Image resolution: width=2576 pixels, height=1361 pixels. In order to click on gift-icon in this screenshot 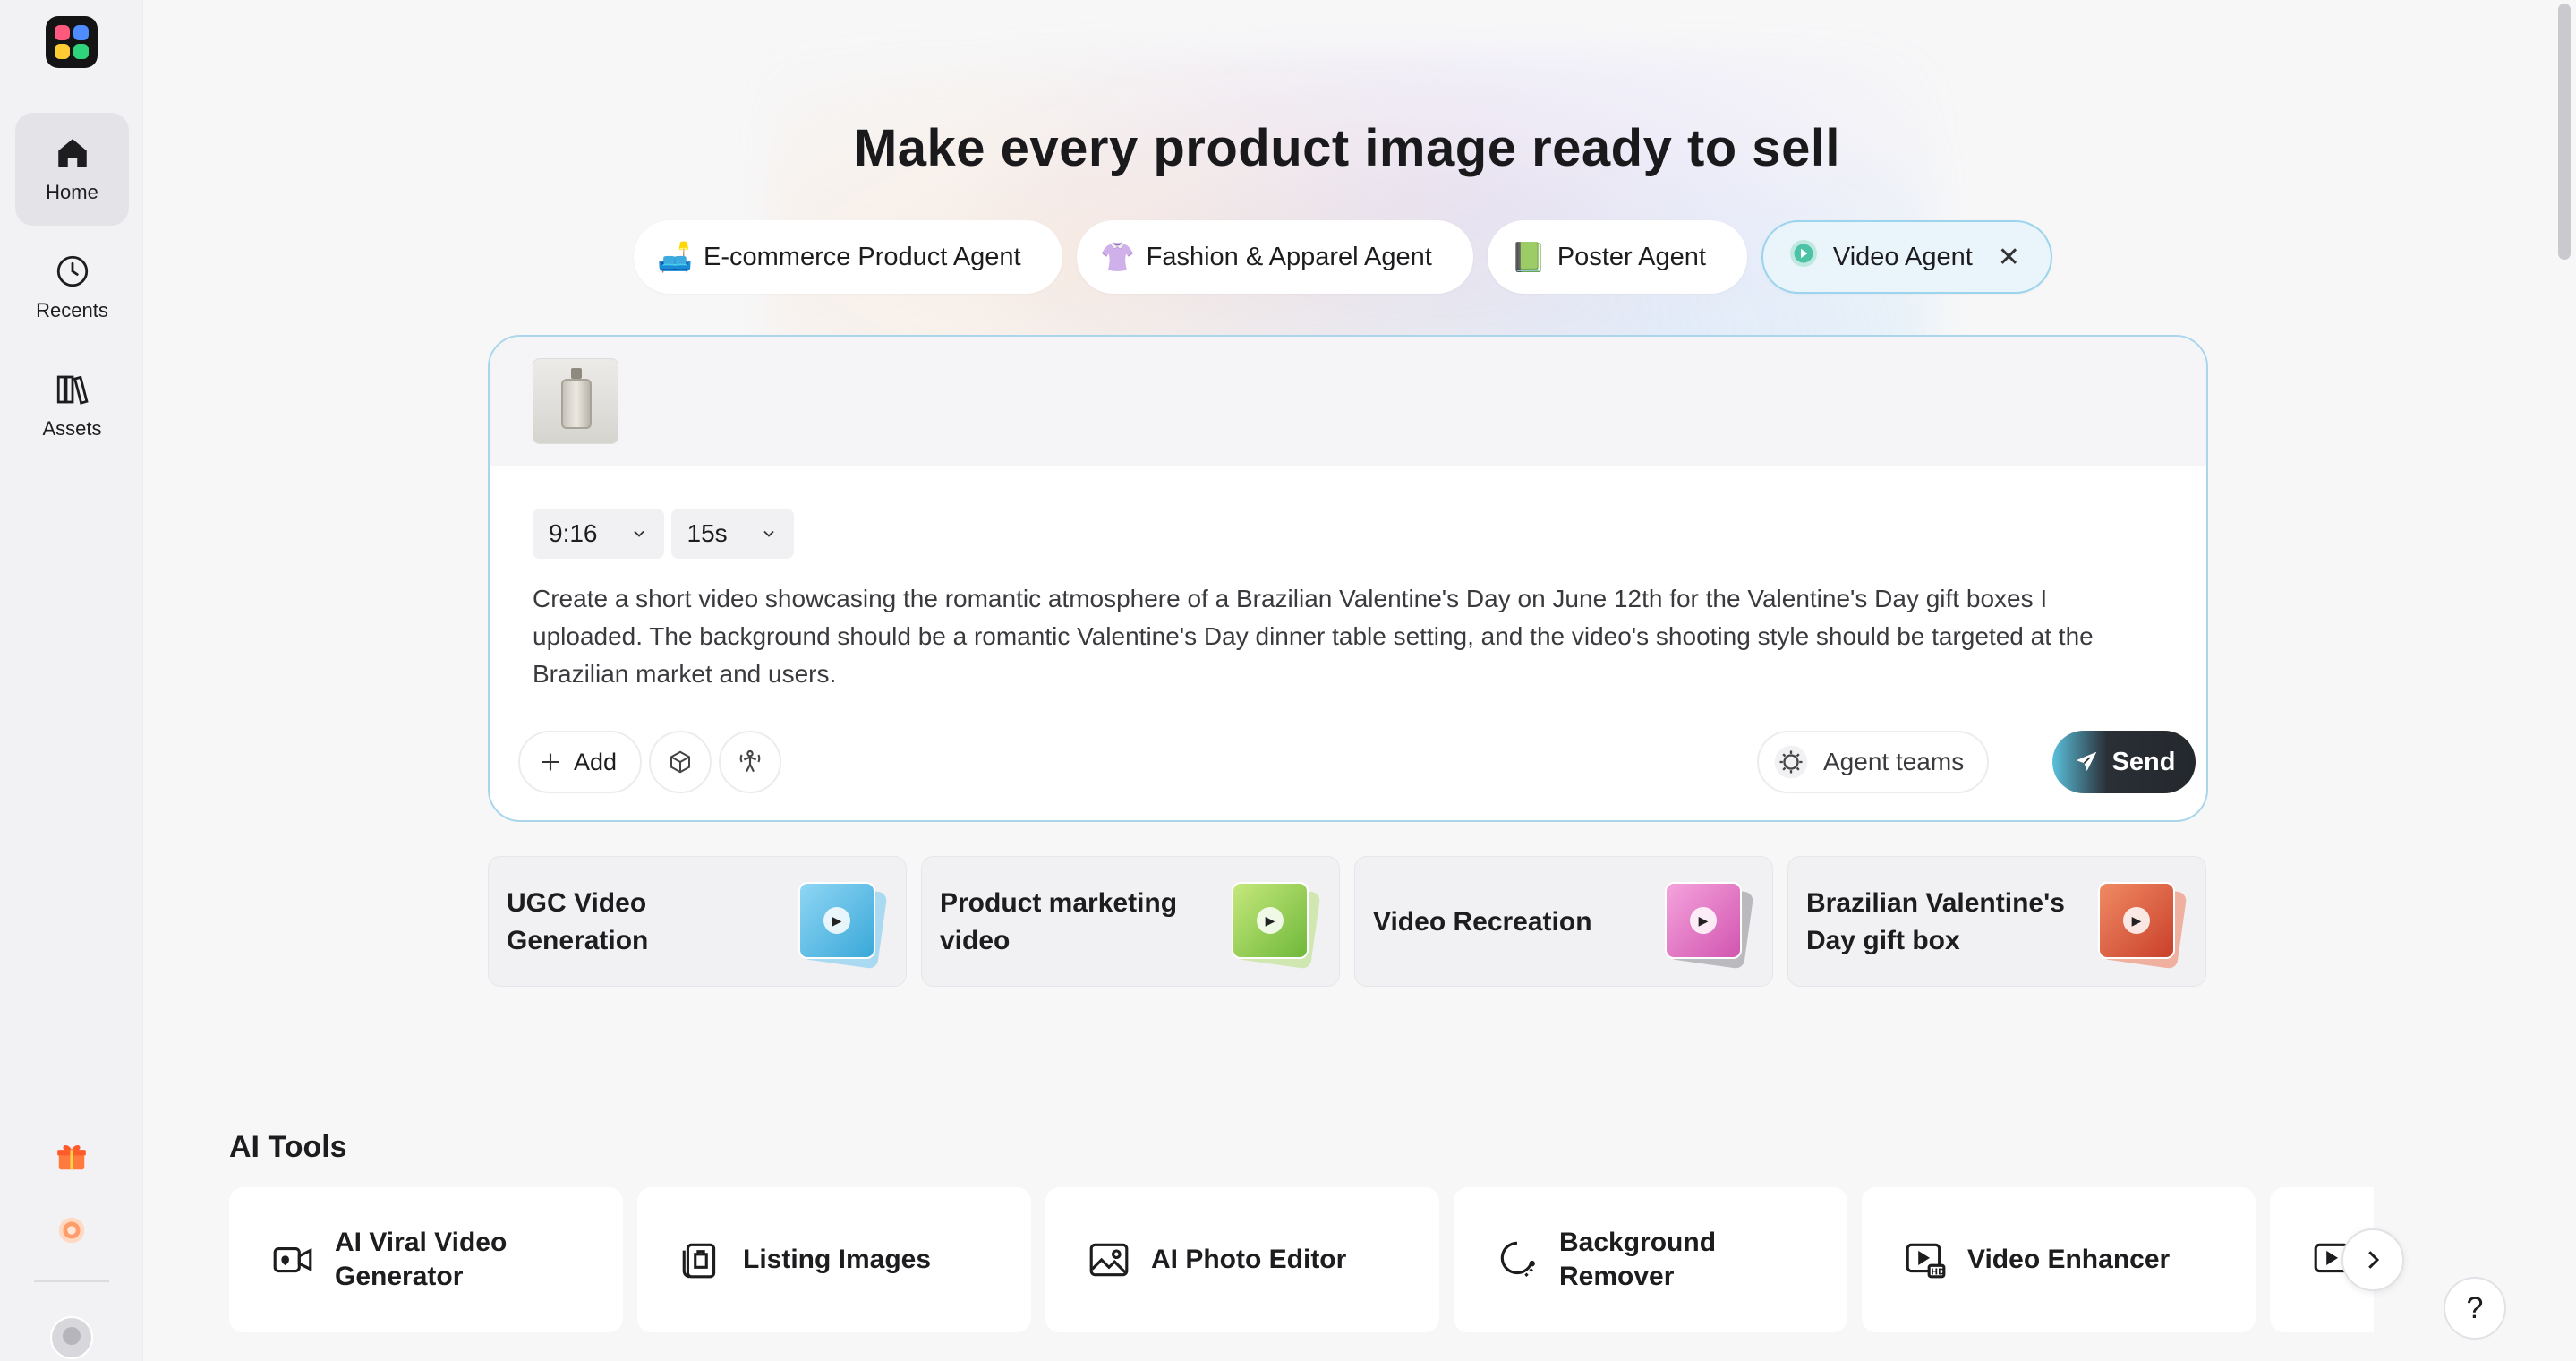, I will do `click(71, 1157)`.